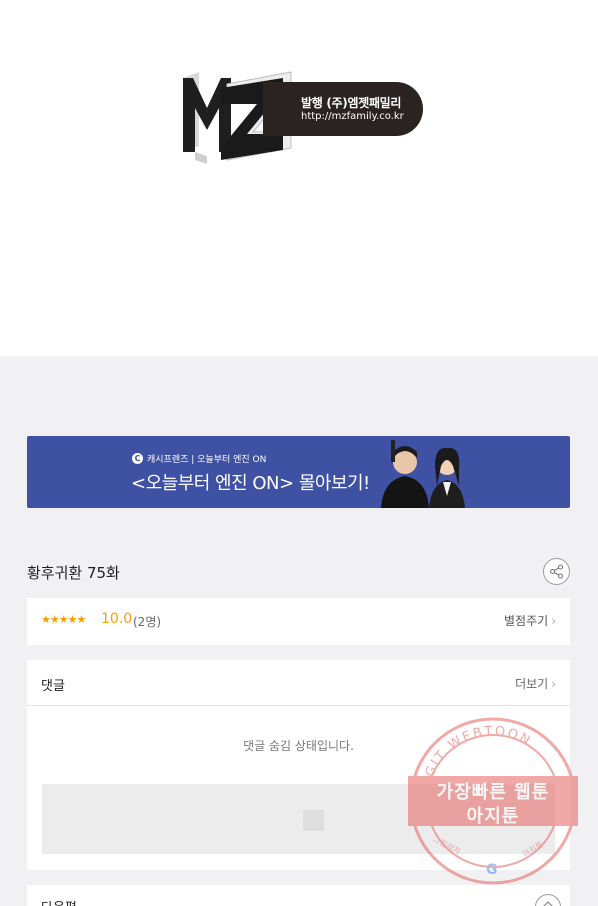  What do you see at coordinates (73, 573) in the screenshot?
I see `episode-title: 황후귀환 75화` at bounding box center [73, 573].